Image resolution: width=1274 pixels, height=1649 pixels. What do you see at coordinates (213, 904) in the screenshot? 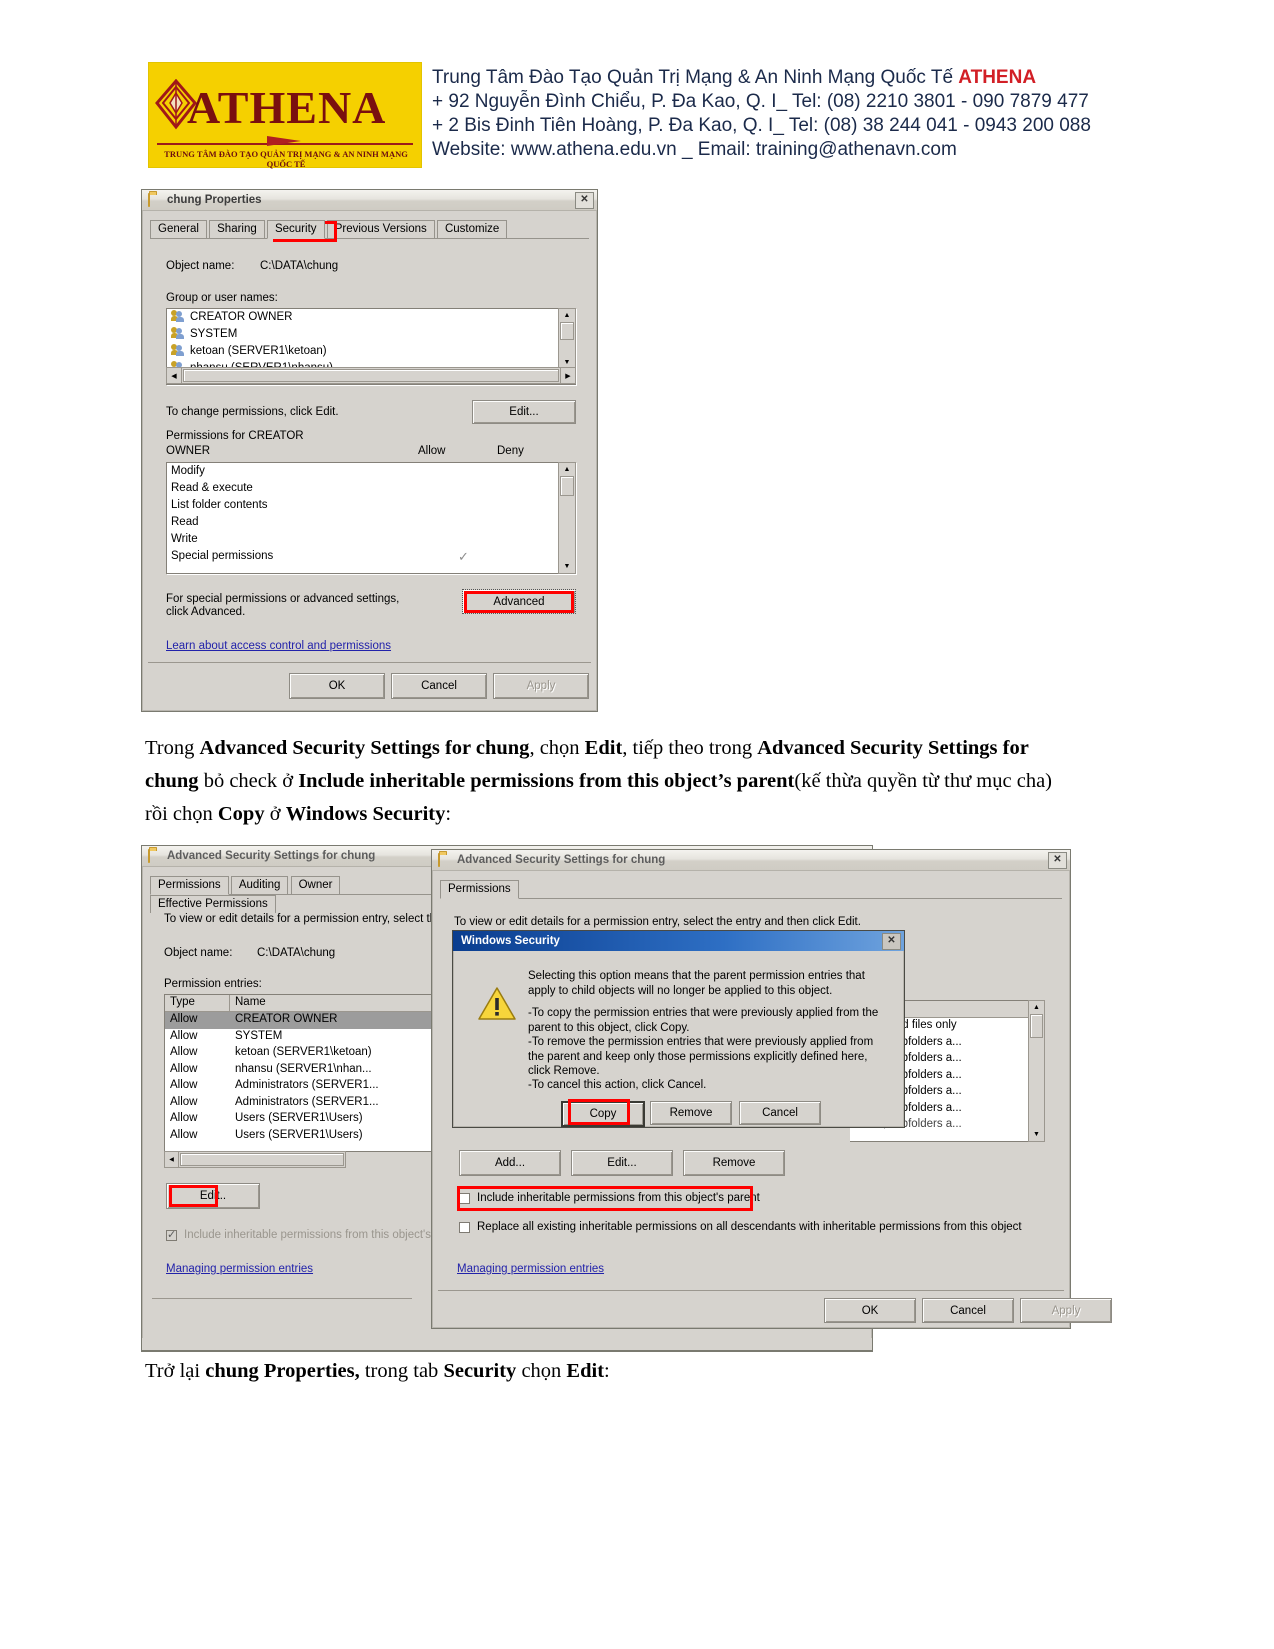
I see `tab-effective-permissions: Effective Permissions` at bounding box center [213, 904].